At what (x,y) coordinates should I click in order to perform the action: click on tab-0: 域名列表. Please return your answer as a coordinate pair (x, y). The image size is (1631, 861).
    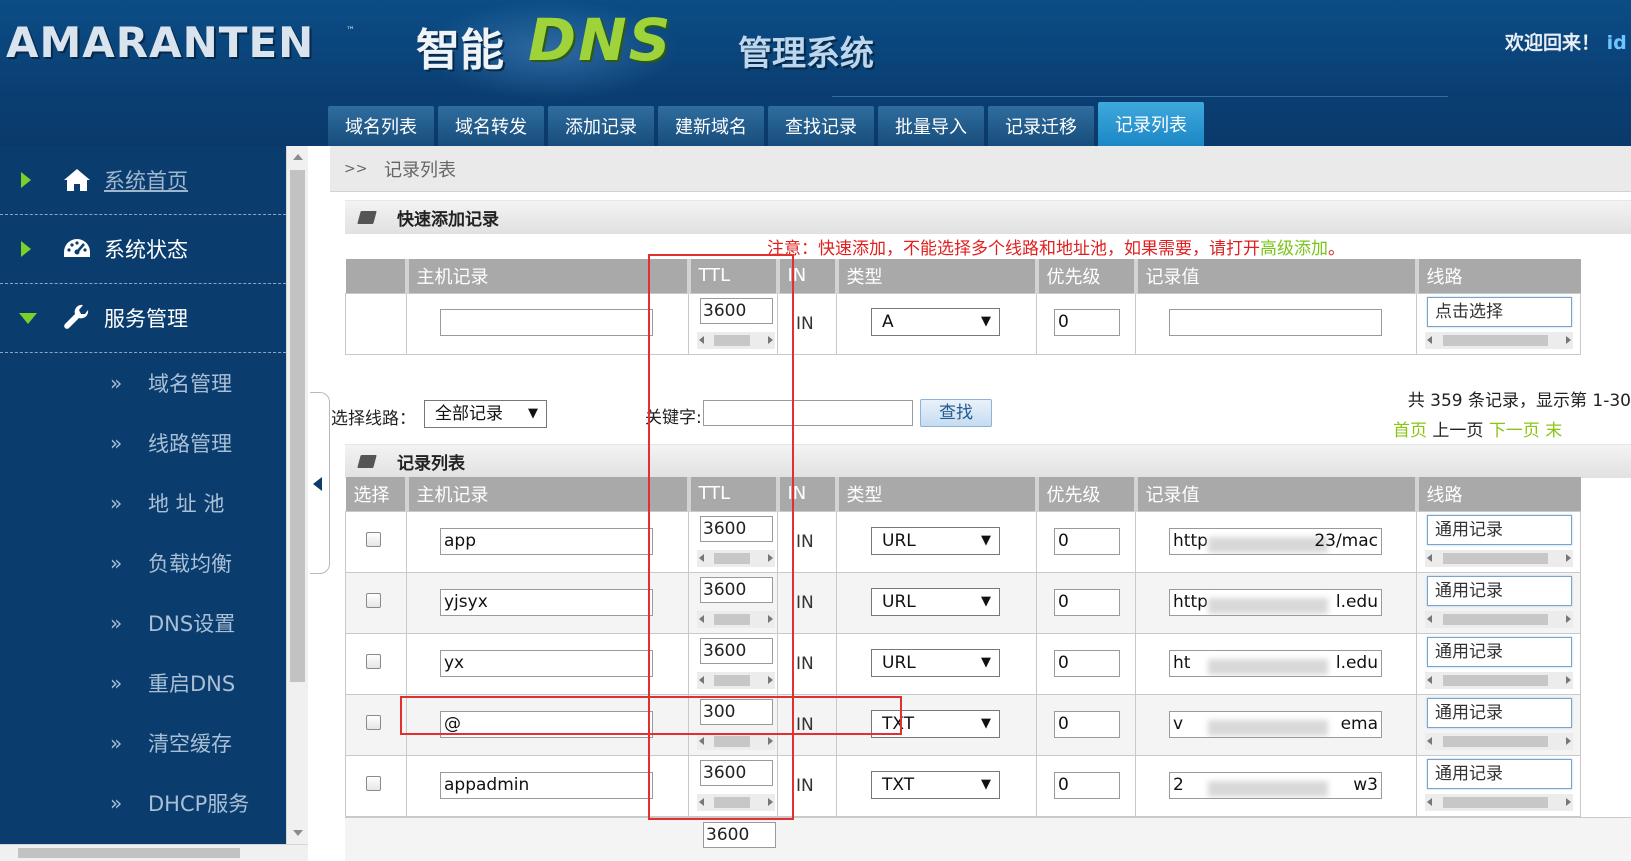
    Looking at the image, I should click on (381, 126).